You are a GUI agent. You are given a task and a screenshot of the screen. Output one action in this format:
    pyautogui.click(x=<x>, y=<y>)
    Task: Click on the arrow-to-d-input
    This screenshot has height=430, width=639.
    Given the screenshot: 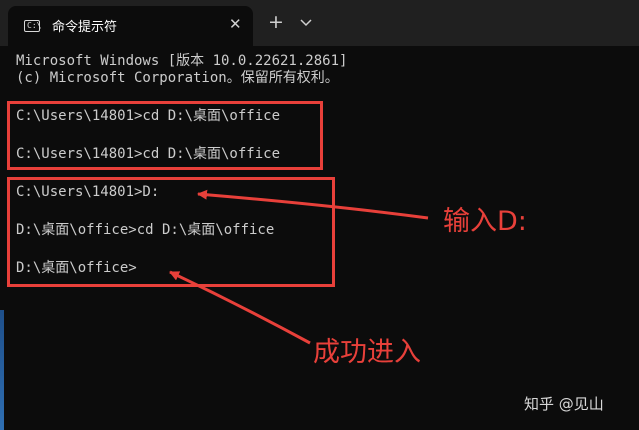 What is the action you would take?
    pyautogui.click(x=313, y=204)
    